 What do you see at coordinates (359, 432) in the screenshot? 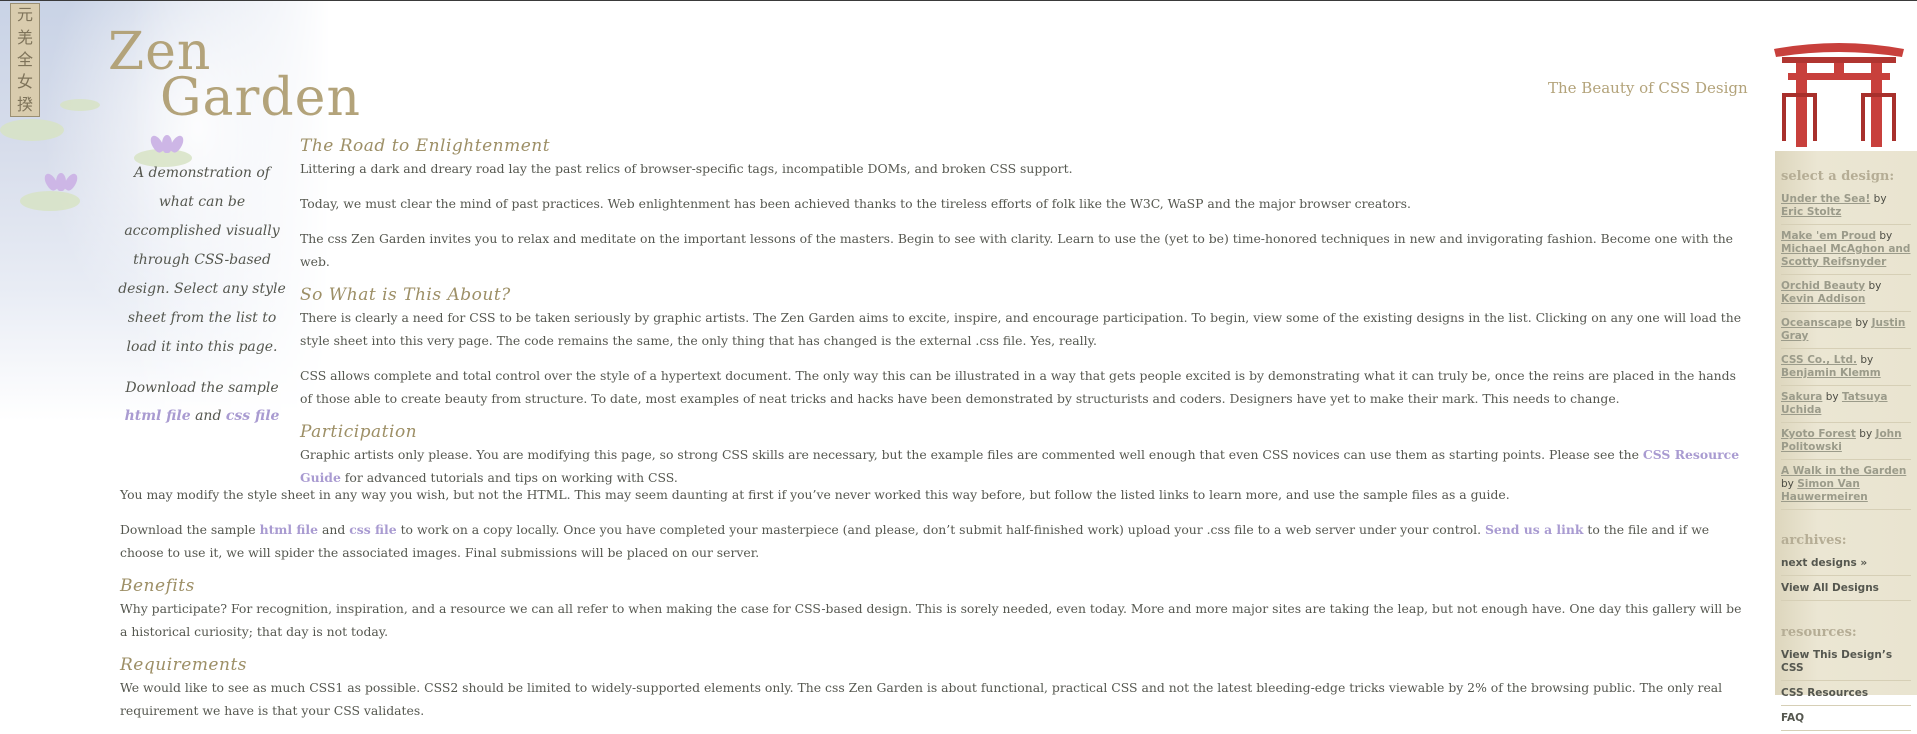
I see `section-title: Participation` at bounding box center [359, 432].